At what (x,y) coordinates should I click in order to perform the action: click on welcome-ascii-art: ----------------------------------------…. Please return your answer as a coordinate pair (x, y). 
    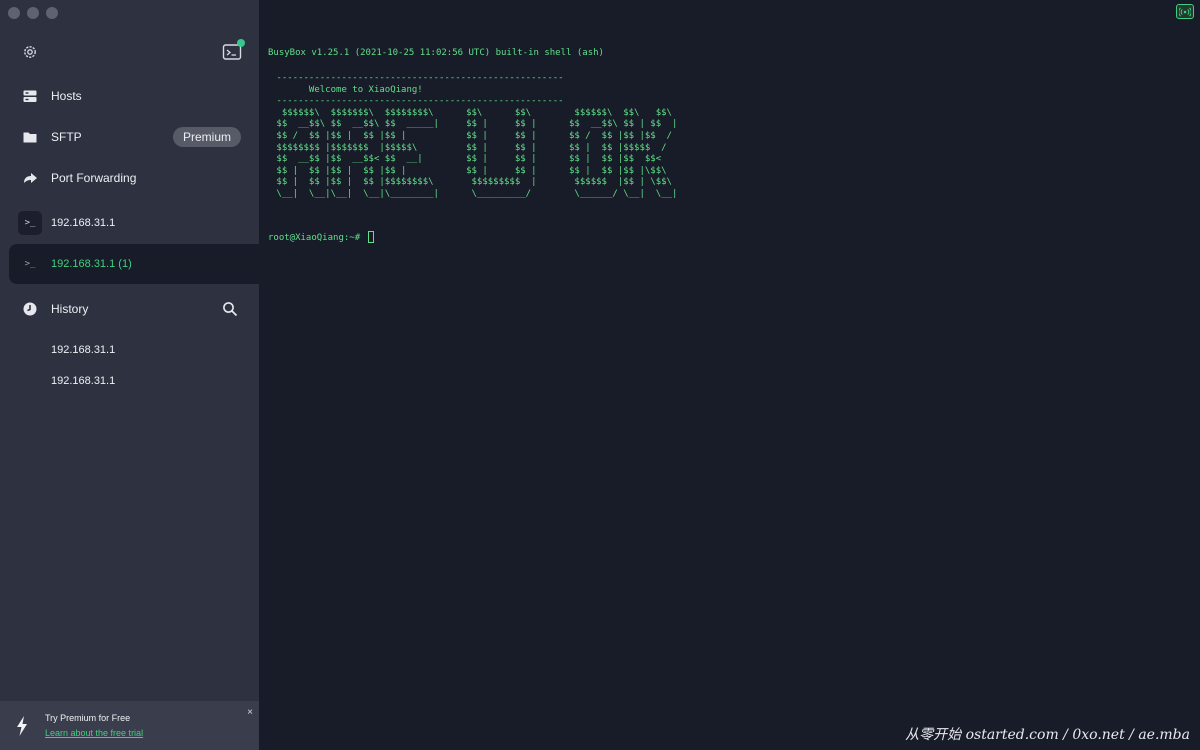
    Looking at the image, I should click on (477, 136).